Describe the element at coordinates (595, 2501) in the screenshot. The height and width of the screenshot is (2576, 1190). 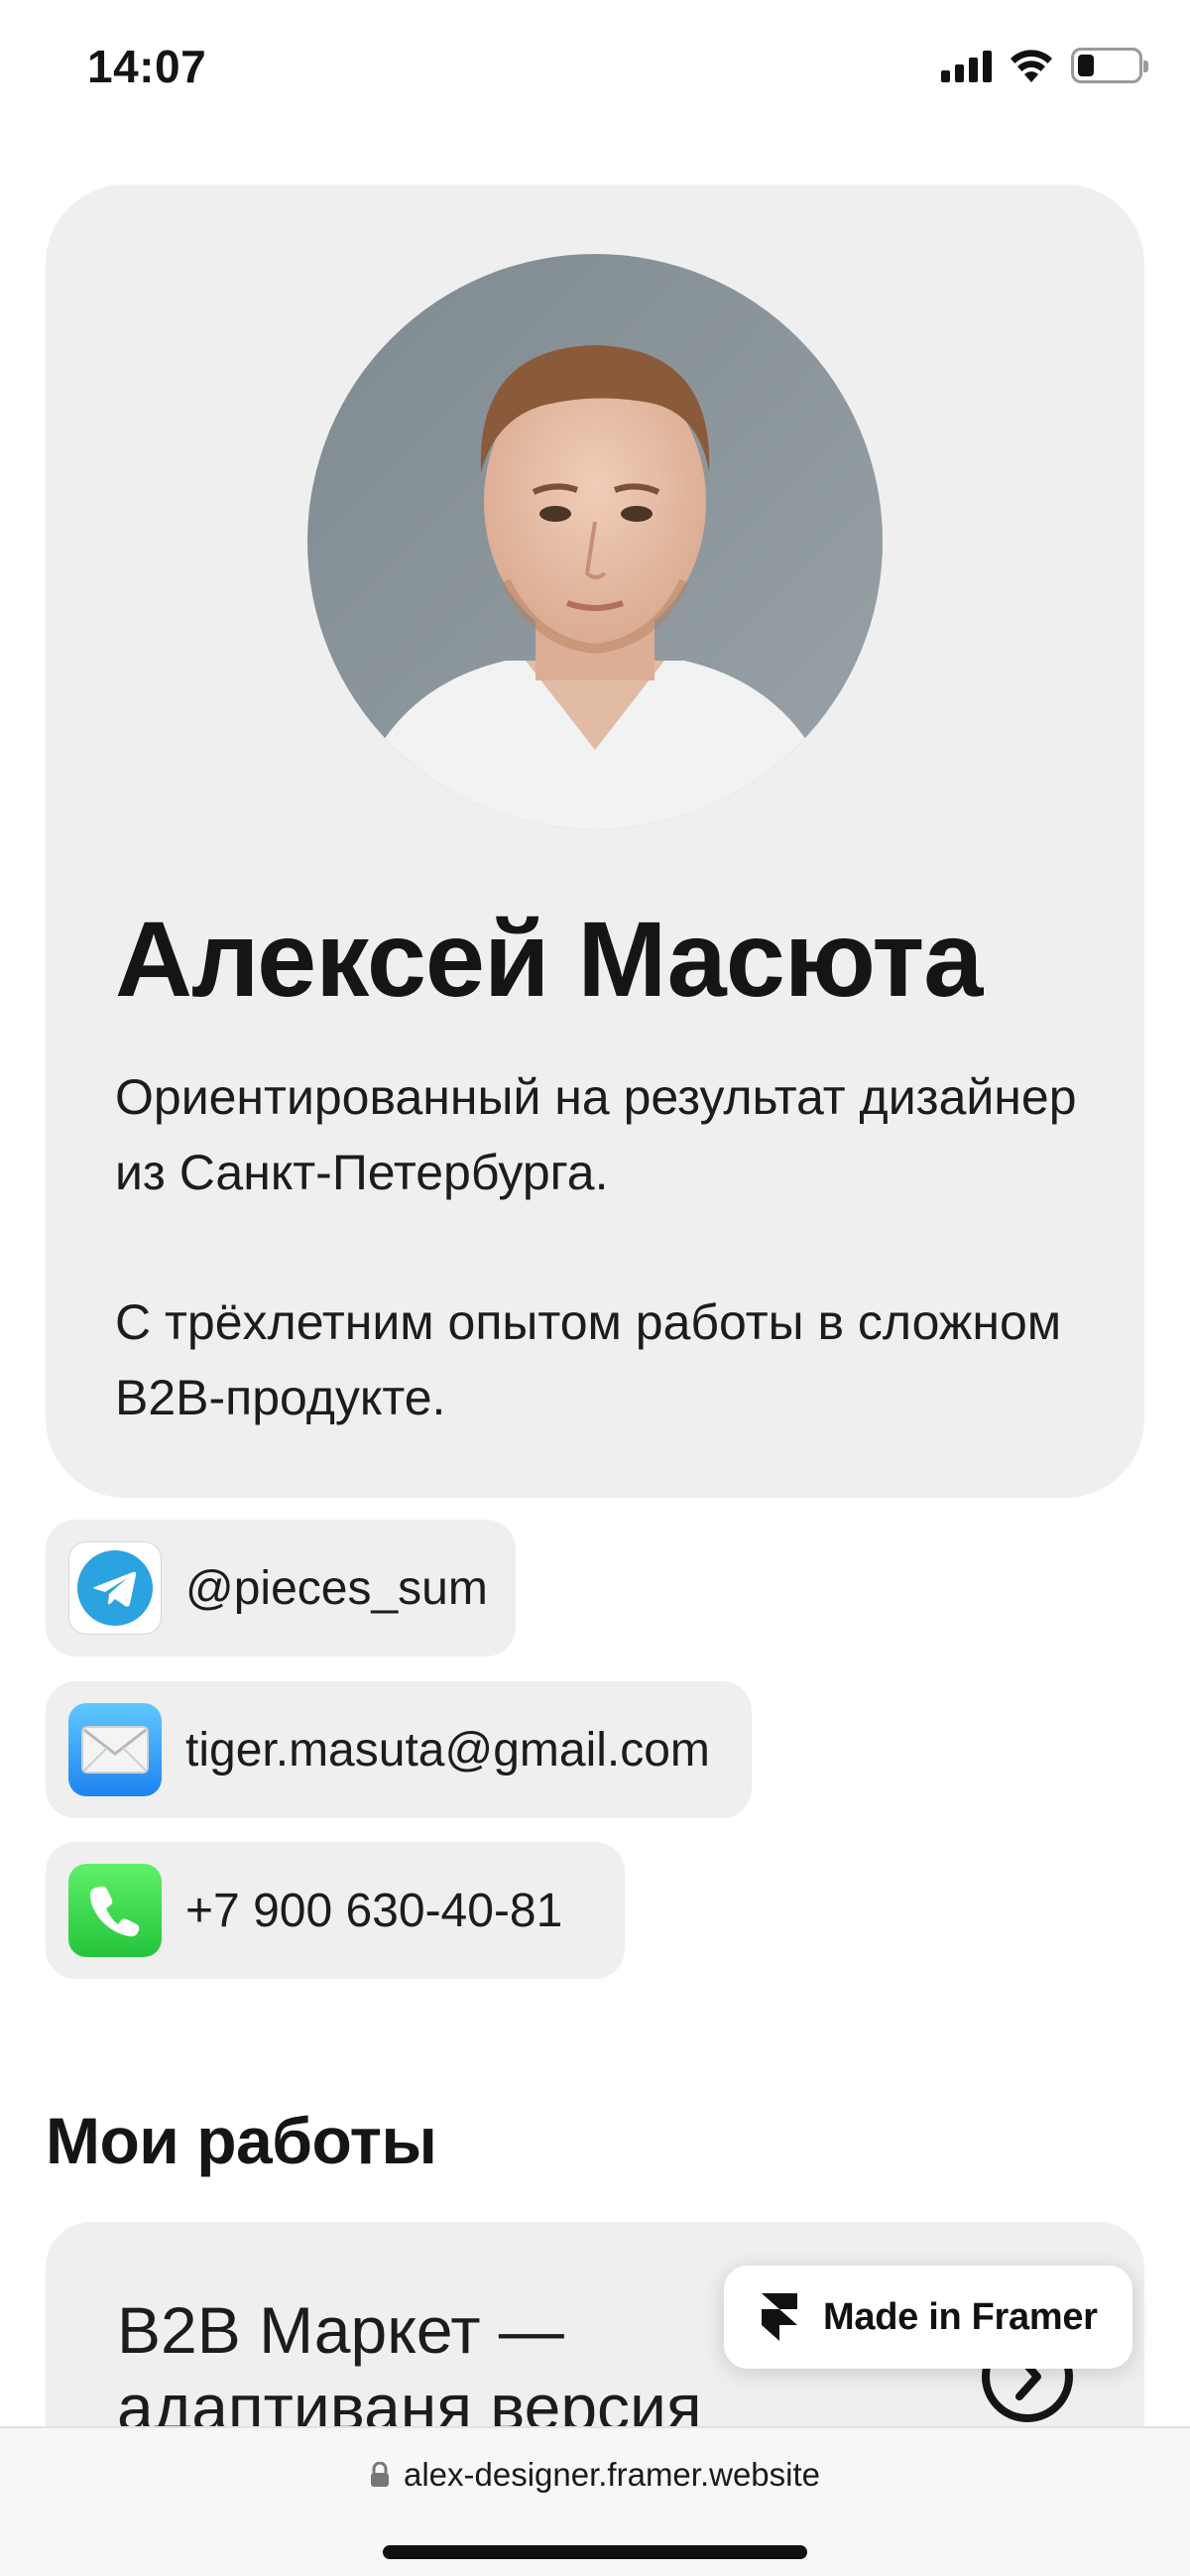
I see `browser-address-bar: alex-designer.framer.website` at that location.